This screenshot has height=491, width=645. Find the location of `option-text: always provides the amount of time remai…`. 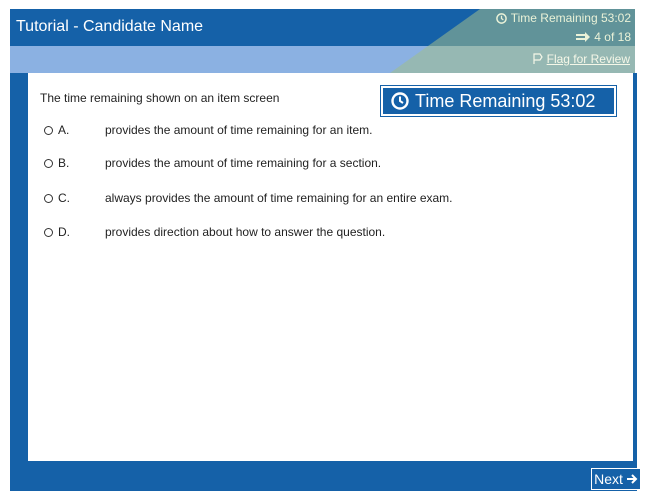

option-text: always provides the amount of time remai… is located at coordinates (279, 198).